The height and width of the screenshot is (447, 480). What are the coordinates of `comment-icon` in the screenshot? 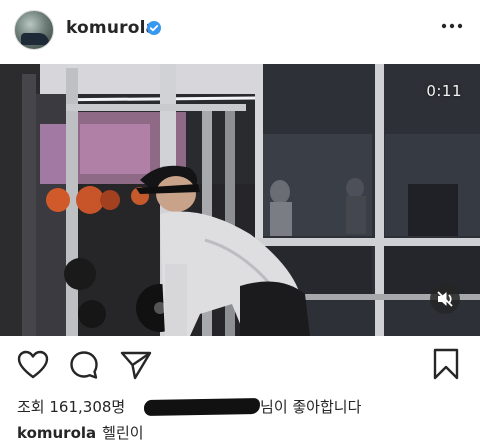 It's located at (84, 365).